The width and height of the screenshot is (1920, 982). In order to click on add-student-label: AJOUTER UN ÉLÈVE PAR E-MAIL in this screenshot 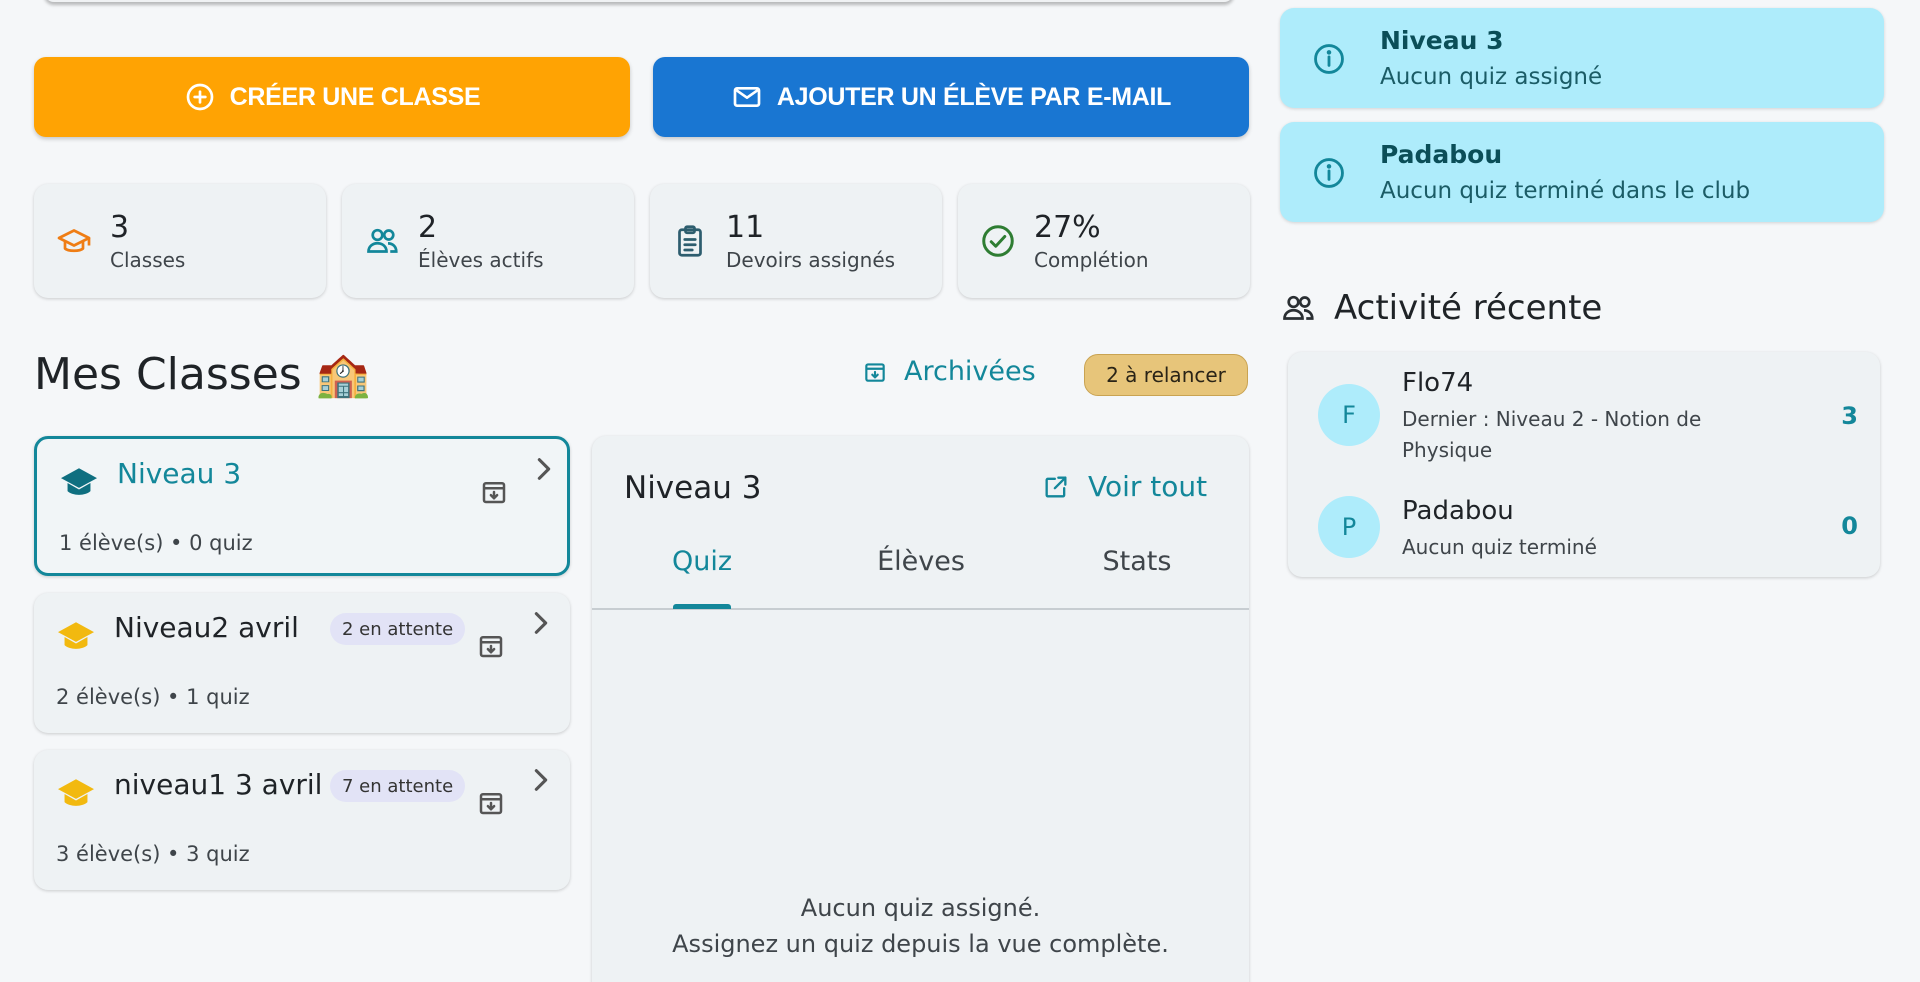, I will do `click(974, 96)`.